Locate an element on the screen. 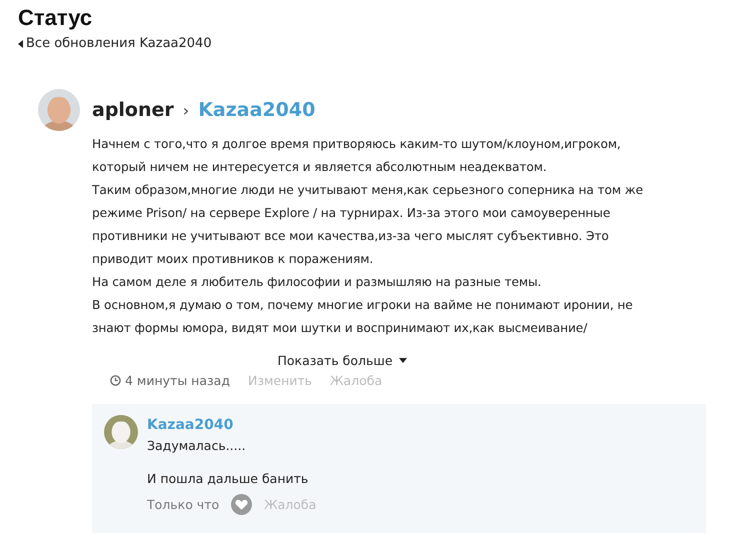  back-link-text: Все обновления Kazaa2040 is located at coordinates (119, 43).